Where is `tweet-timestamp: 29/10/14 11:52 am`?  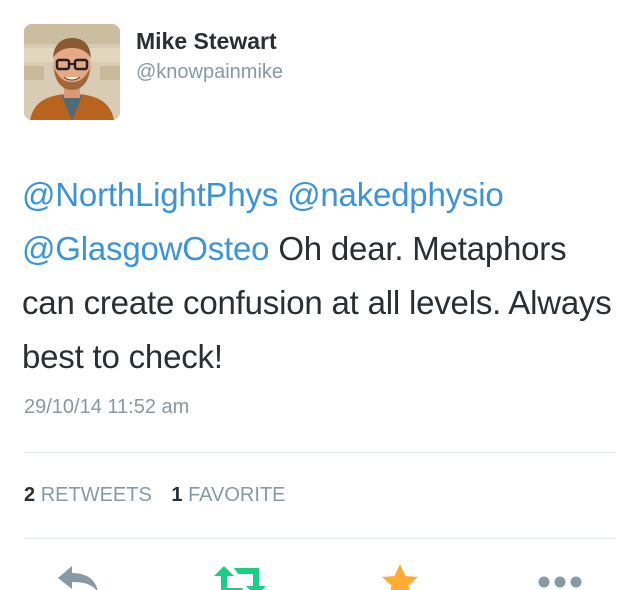 tweet-timestamp: 29/10/14 11:52 am is located at coordinates (107, 407).